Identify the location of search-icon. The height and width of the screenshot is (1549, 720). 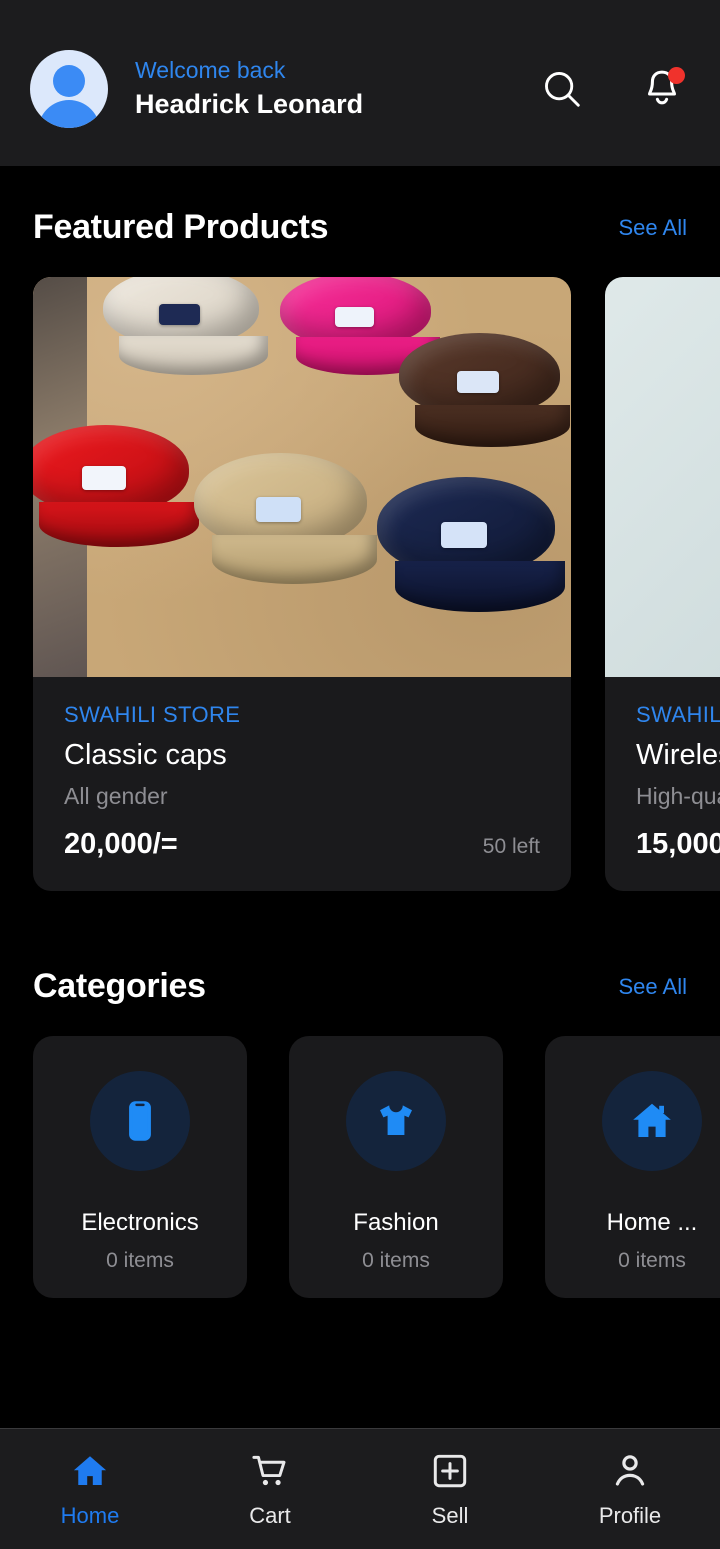
(562, 89).